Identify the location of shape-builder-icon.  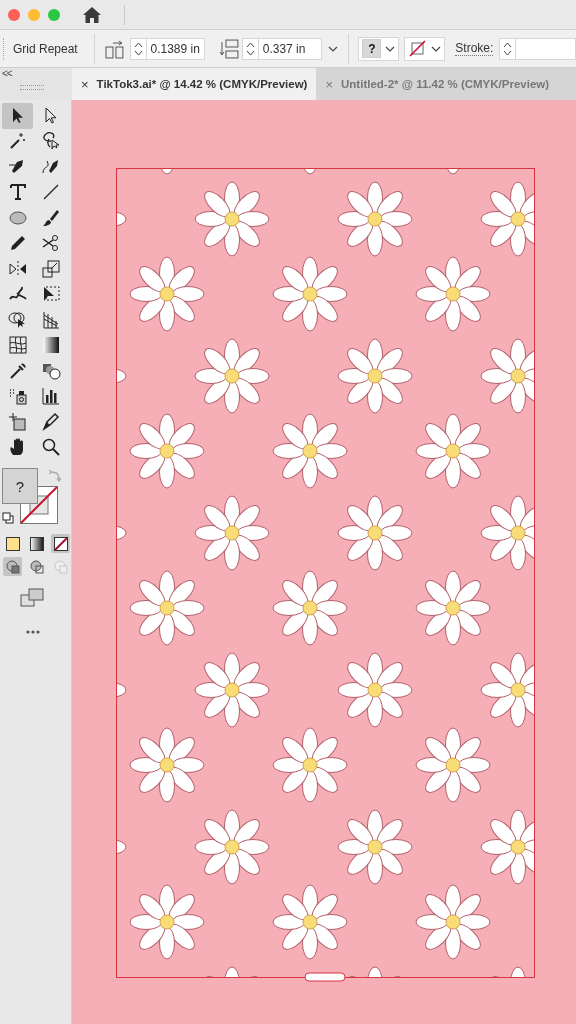
(17, 319).